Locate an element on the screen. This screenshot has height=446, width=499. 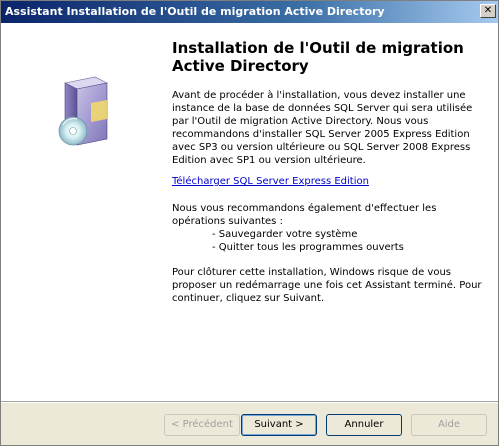
next-button: Suivant > is located at coordinates (279, 425).